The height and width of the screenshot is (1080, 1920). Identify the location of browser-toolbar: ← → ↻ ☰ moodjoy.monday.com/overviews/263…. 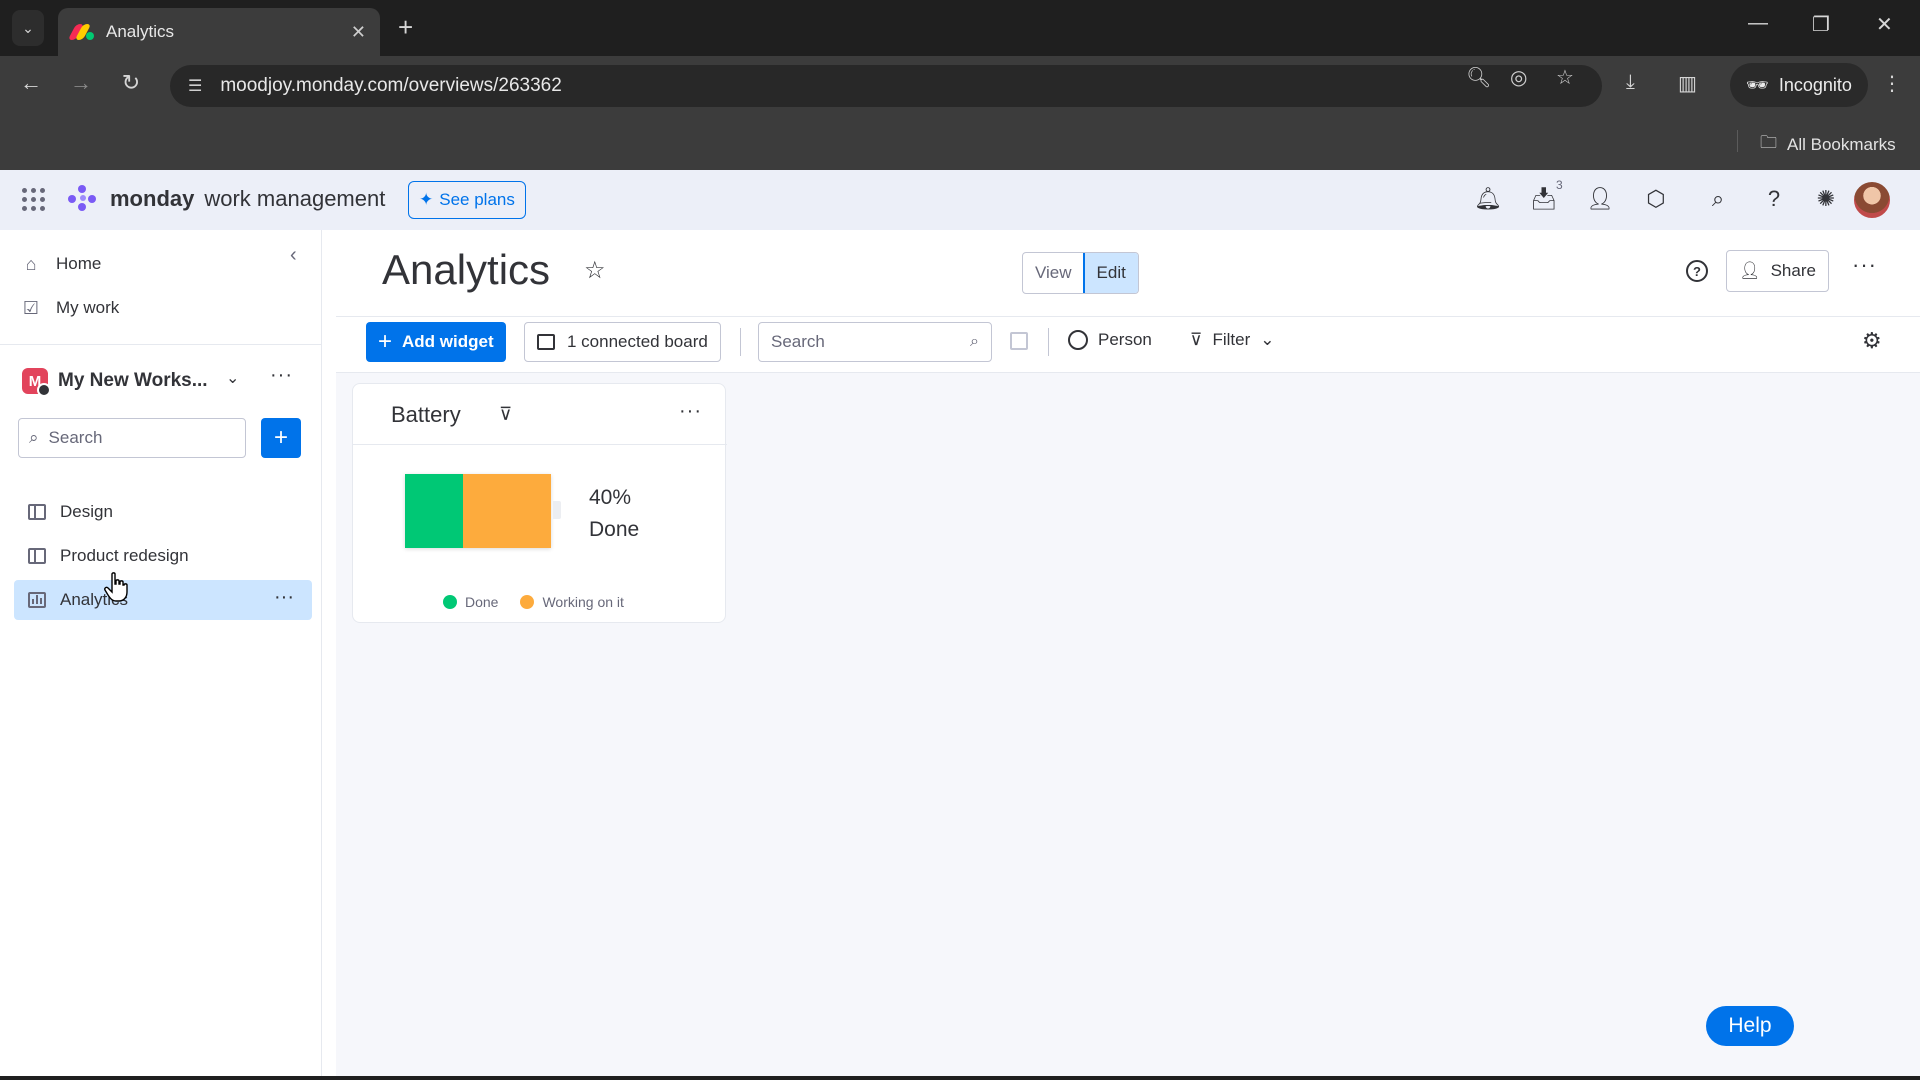
(960, 85).